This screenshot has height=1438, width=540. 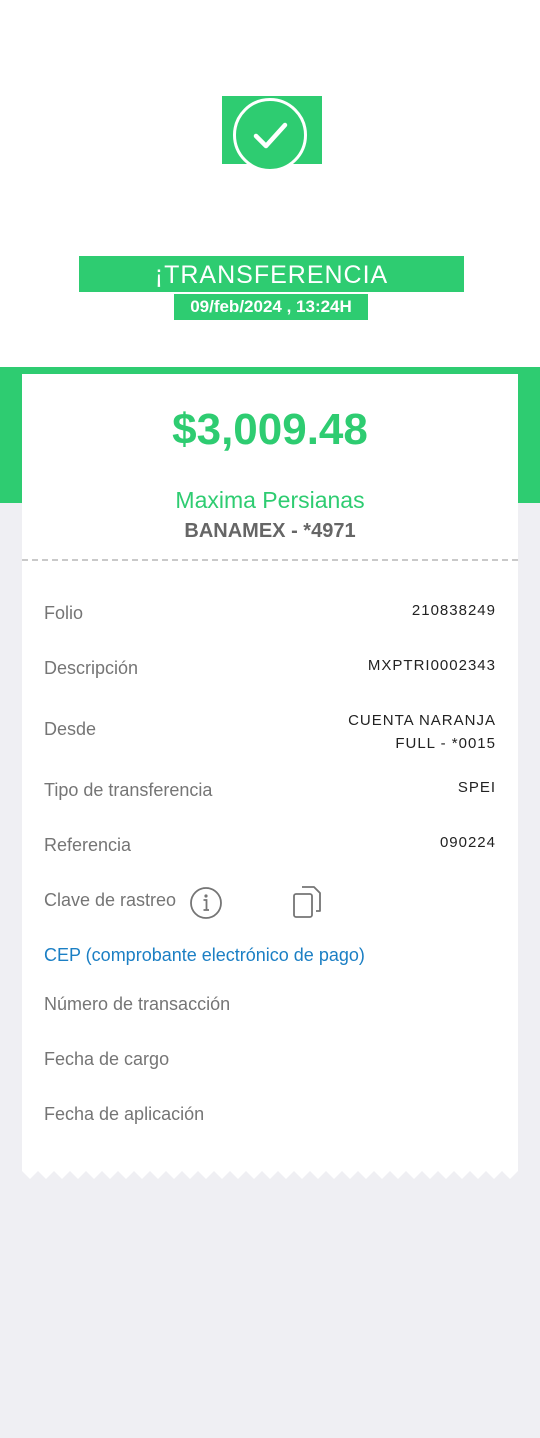 I want to click on transaction-number-label: Número de transacción, so click(x=137, y=1004).